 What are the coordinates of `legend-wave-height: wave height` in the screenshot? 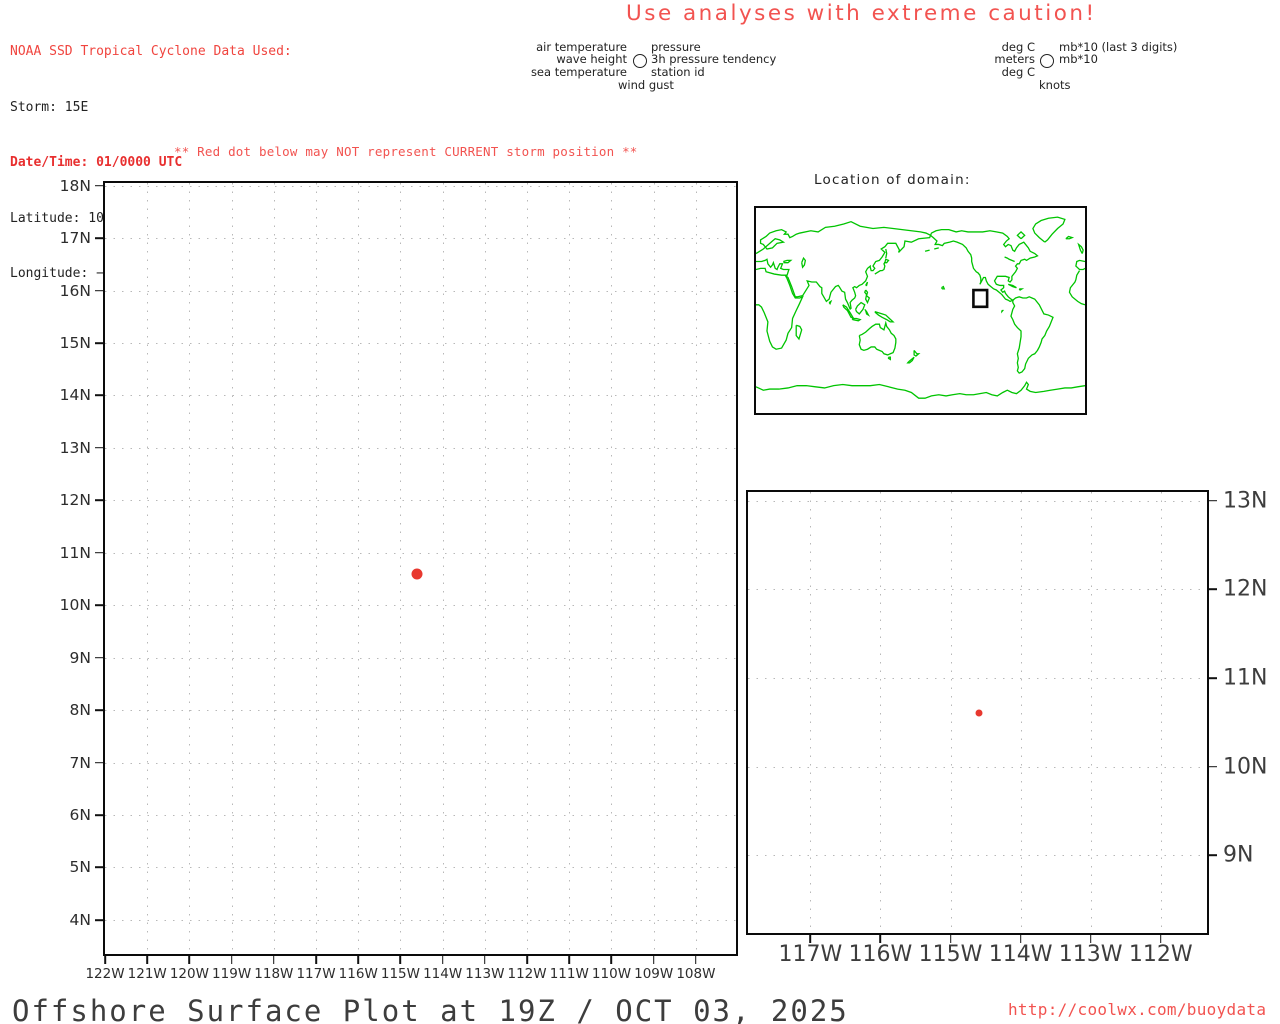 It's located at (591, 59).